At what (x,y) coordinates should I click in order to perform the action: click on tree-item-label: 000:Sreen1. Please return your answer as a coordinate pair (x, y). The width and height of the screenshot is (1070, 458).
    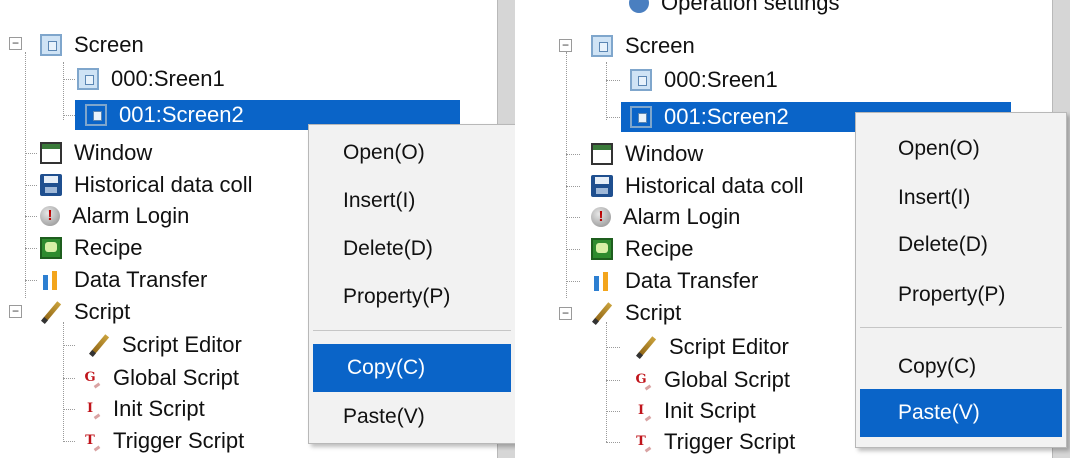
    Looking at the image, I should click on (721, 79).